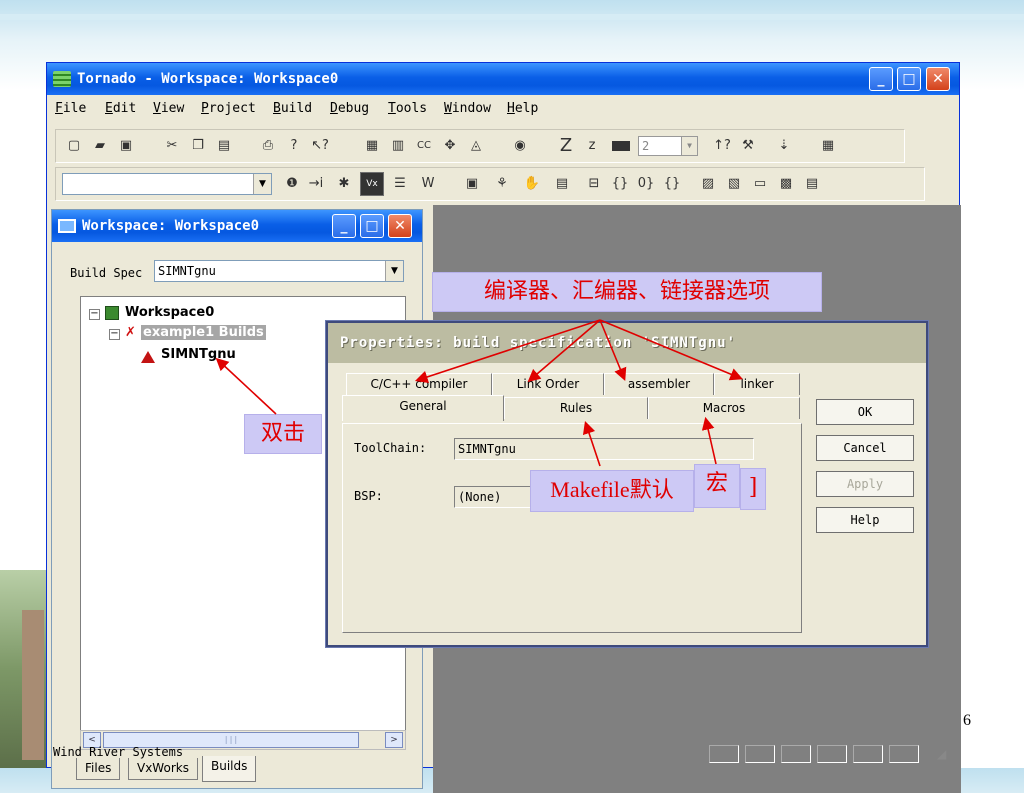 This screenshot has height=793, width=1024. Describe the element at coordinates (349, 108) in the screenshot. I see `menu-debug: Debug` at that location.